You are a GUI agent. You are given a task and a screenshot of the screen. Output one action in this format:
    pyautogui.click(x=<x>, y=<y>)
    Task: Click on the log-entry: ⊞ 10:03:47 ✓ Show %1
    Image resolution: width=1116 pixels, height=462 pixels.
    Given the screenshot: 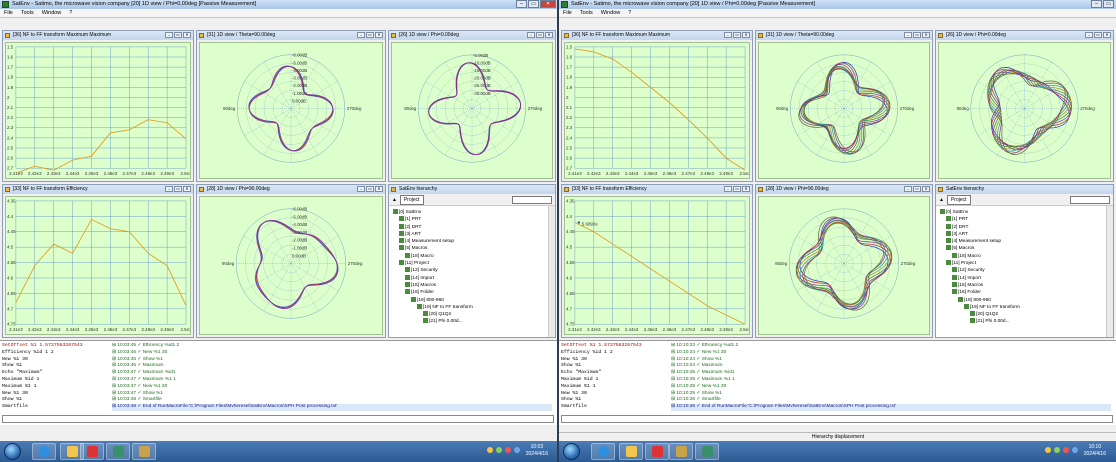 What is the action you would take?
    pyautogui.click(x=332, y=394)
    